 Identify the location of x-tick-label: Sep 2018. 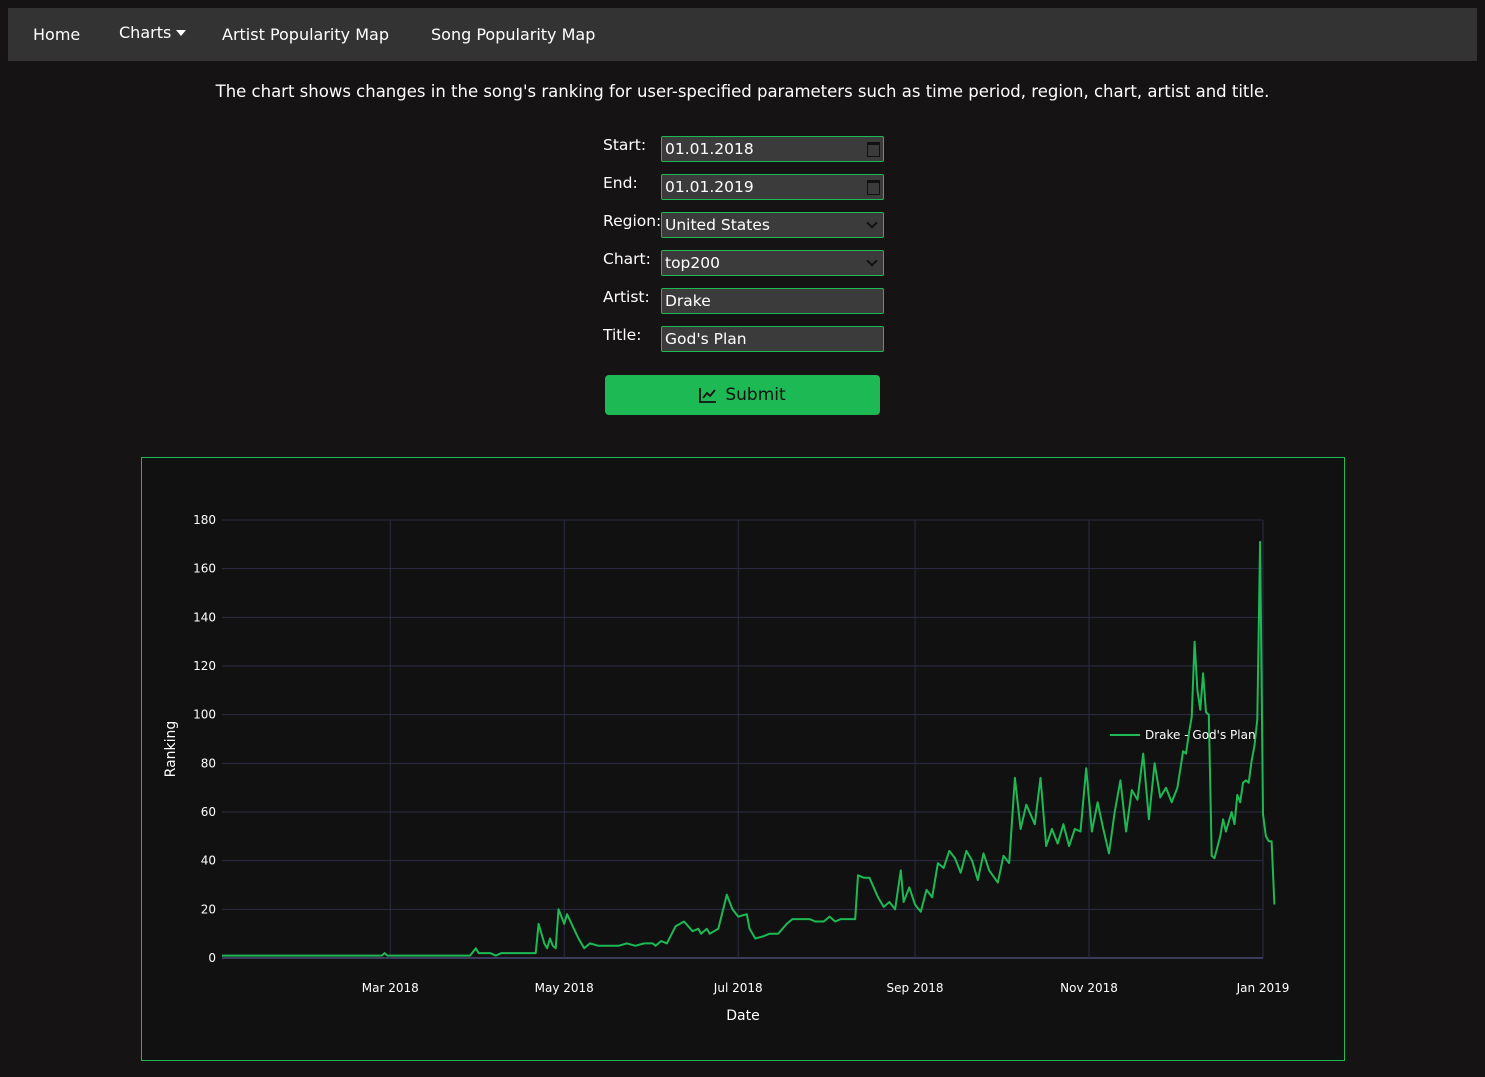
(915, 988).